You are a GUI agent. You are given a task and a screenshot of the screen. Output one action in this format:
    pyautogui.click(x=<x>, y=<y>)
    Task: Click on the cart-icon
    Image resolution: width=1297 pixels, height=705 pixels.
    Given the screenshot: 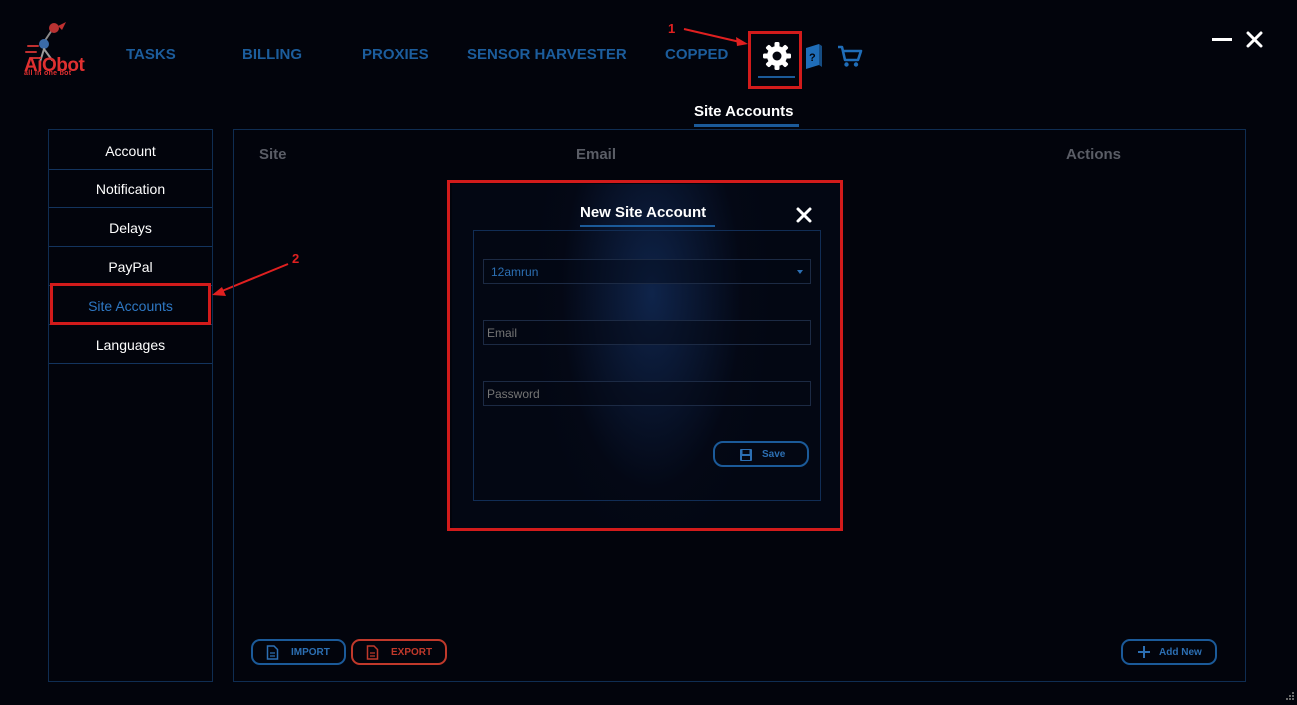 What is the action you would take?
    pyautogui.click(x=850, y=56)
    